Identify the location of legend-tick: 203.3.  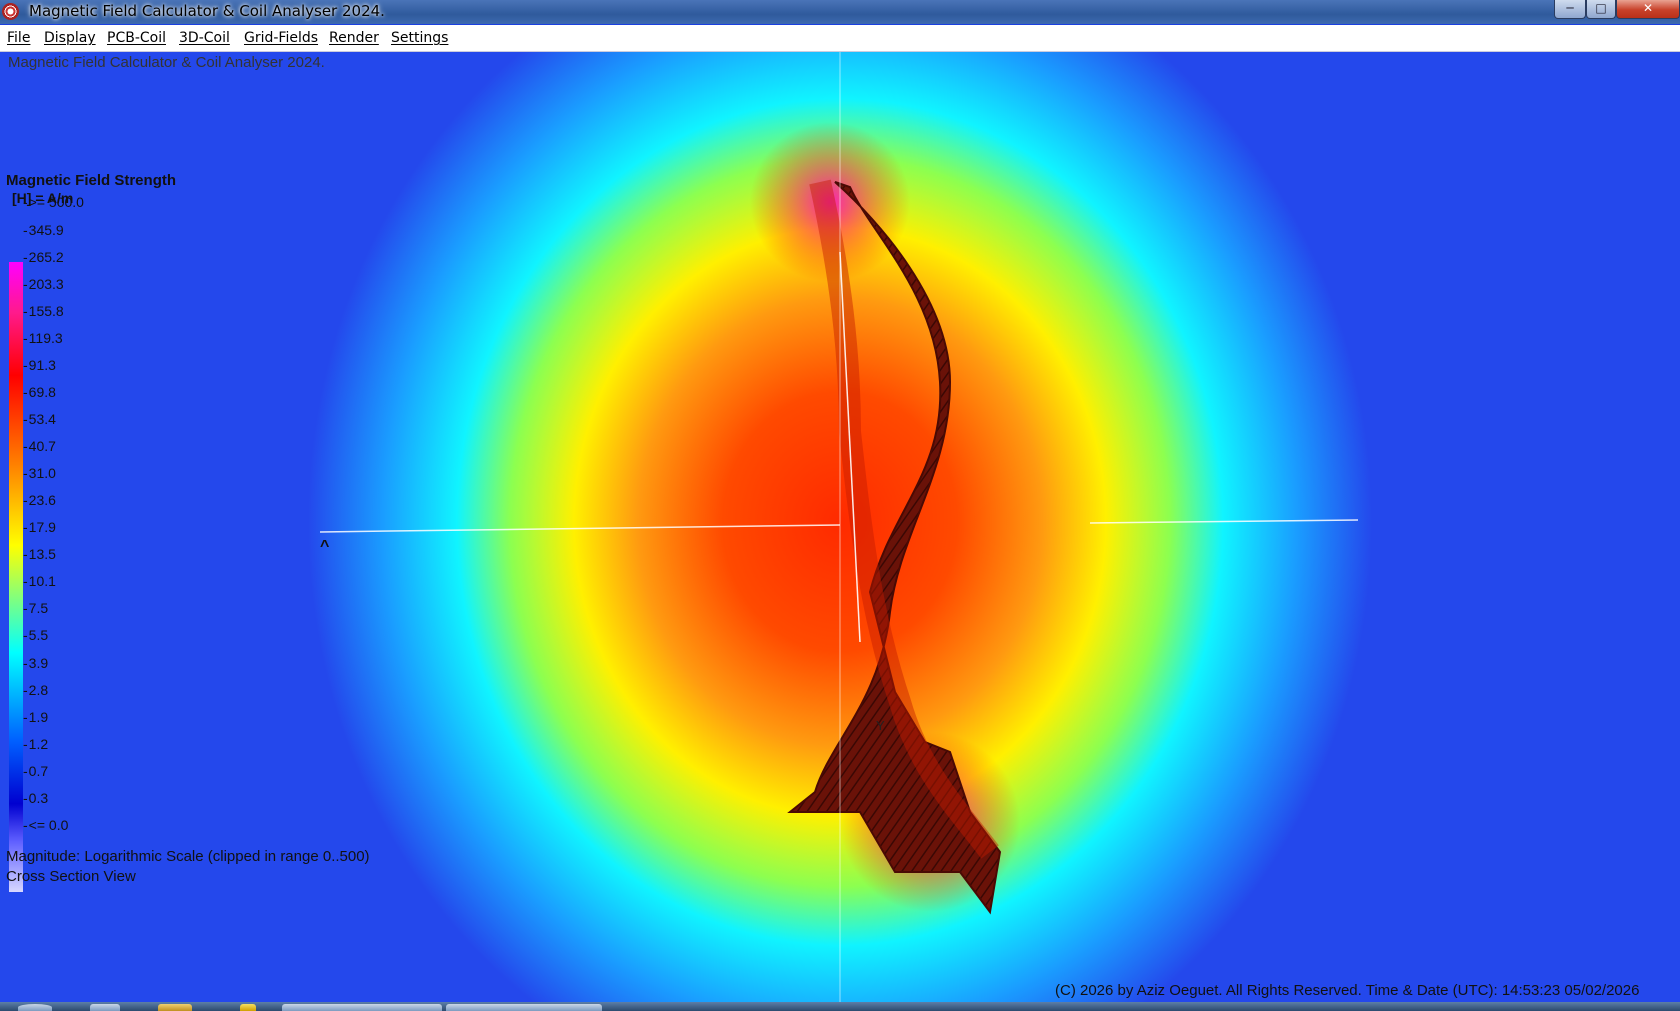
(43, 284).